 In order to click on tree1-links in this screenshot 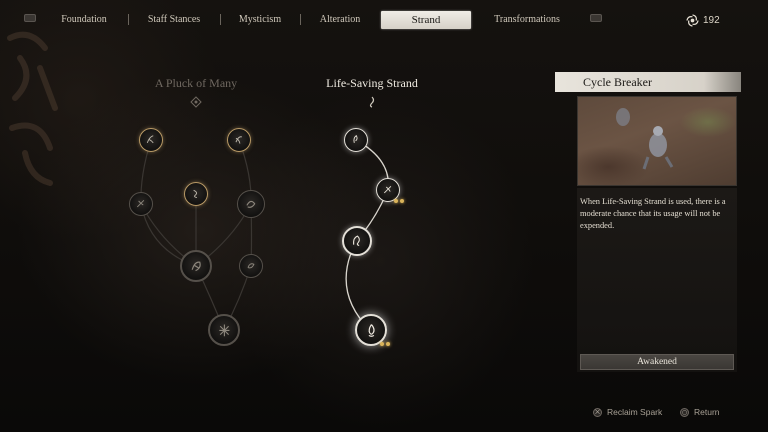, I will do `click(196, 235)`.